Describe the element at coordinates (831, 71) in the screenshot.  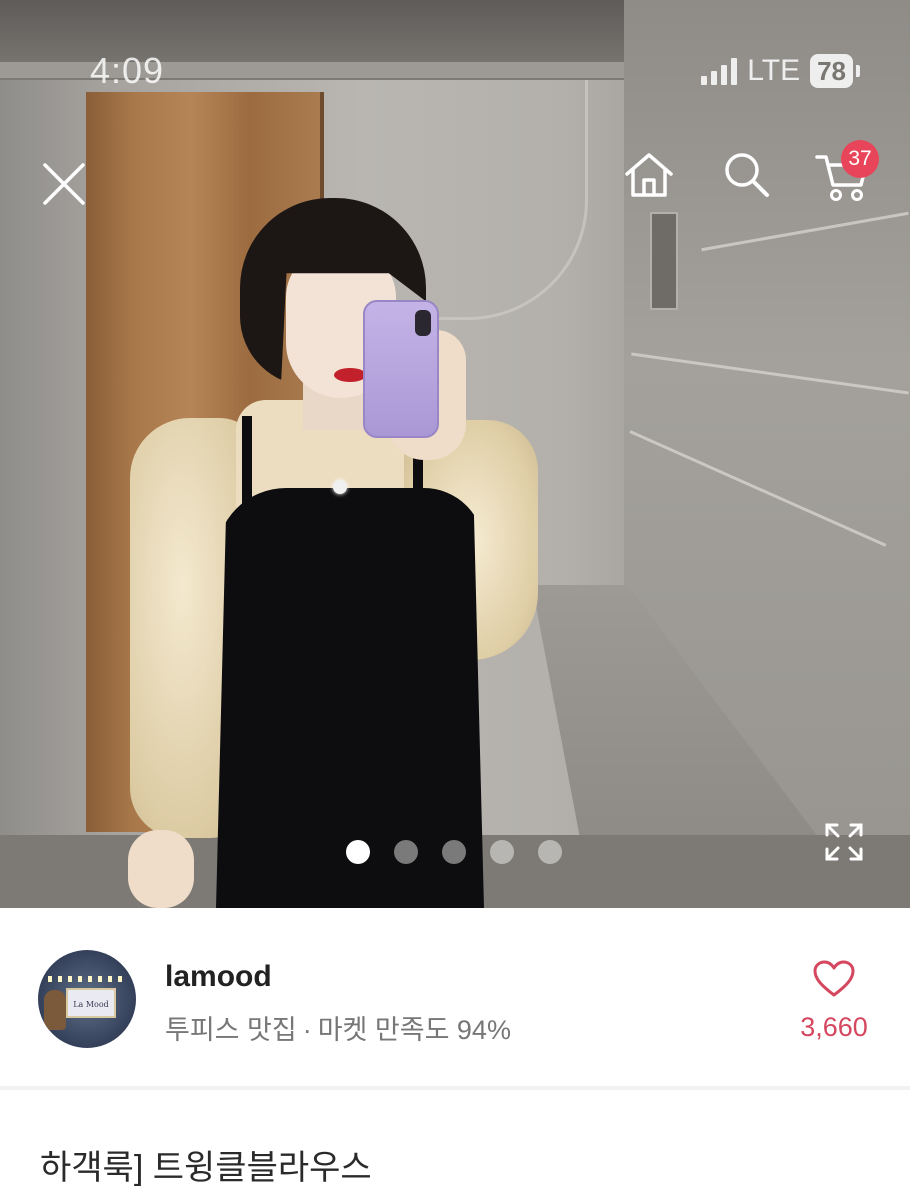
I see `battery-level: 78` at that location.